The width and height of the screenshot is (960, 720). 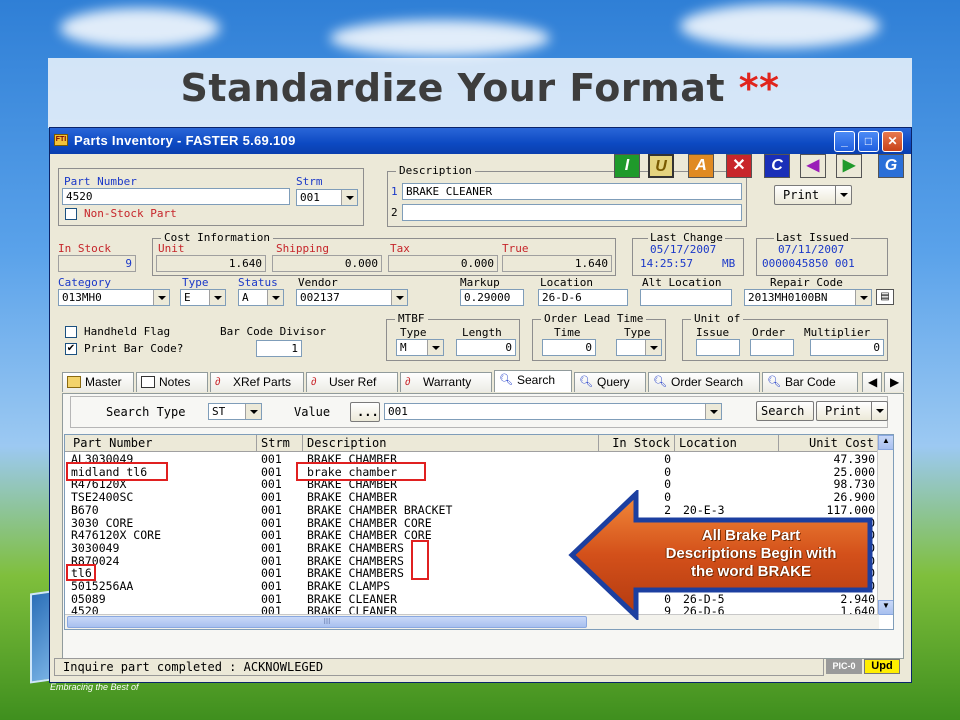 What do you see at coordinates (777, 166) in the screenshot?
I see `toolbar-c-button: C` at bounding box center [777, 166].